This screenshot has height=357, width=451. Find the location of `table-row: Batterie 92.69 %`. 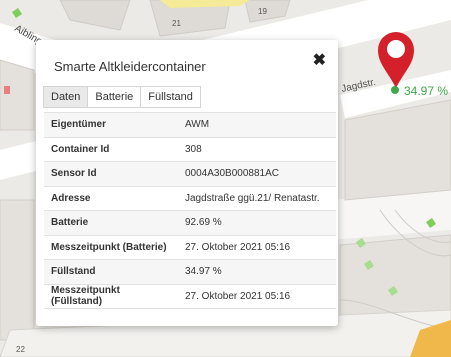

table-row: Batterie 92.69 % is located at coordinates (190, 222).